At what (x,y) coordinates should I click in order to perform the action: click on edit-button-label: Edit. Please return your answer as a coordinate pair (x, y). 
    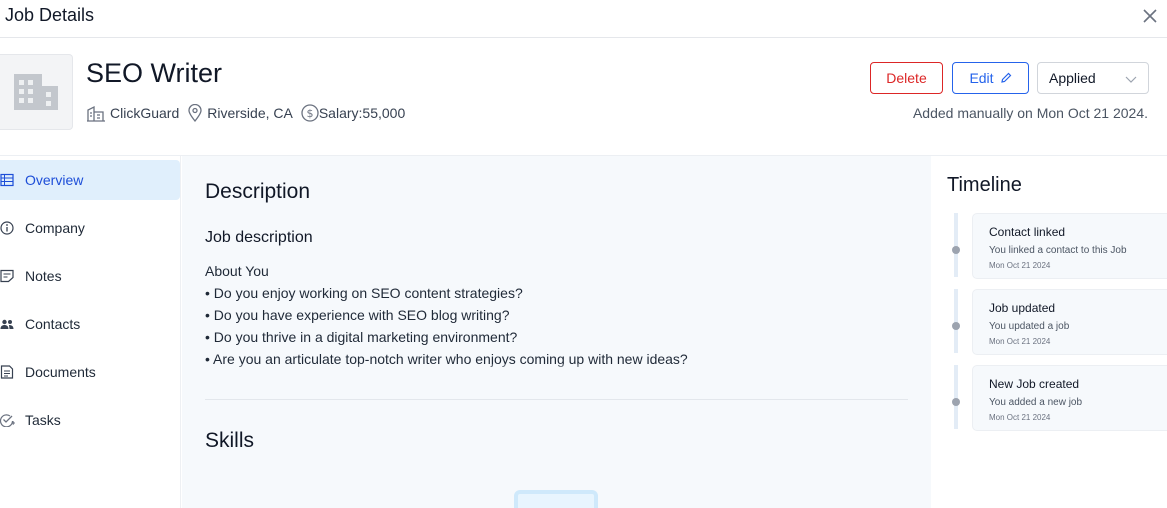
    Looking at the image, I should click on (981, 78).